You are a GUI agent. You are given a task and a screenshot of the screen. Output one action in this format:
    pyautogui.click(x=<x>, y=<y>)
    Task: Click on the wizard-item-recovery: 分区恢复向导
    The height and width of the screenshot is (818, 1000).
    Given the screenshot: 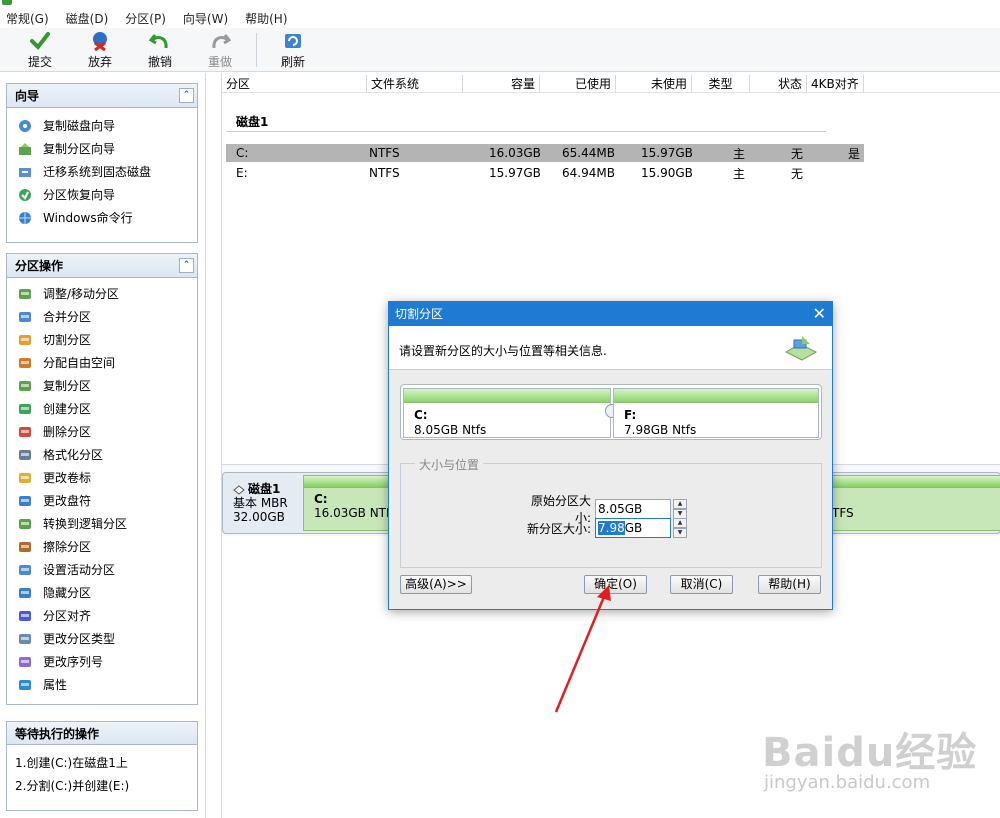 What is the action you would take?
    pyautogui.click(x=102, y=194)
    